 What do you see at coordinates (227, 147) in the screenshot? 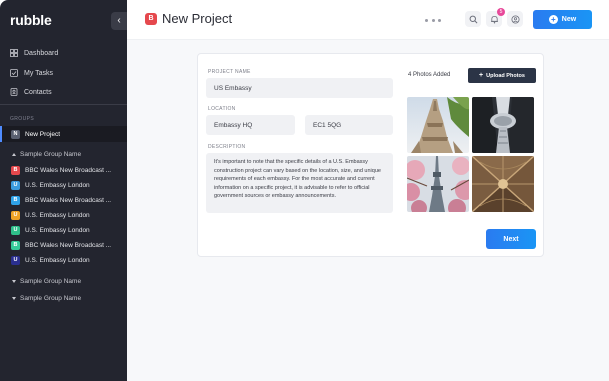
I see `description-label: DESCRIPTION` at bounding box center [227, 147].